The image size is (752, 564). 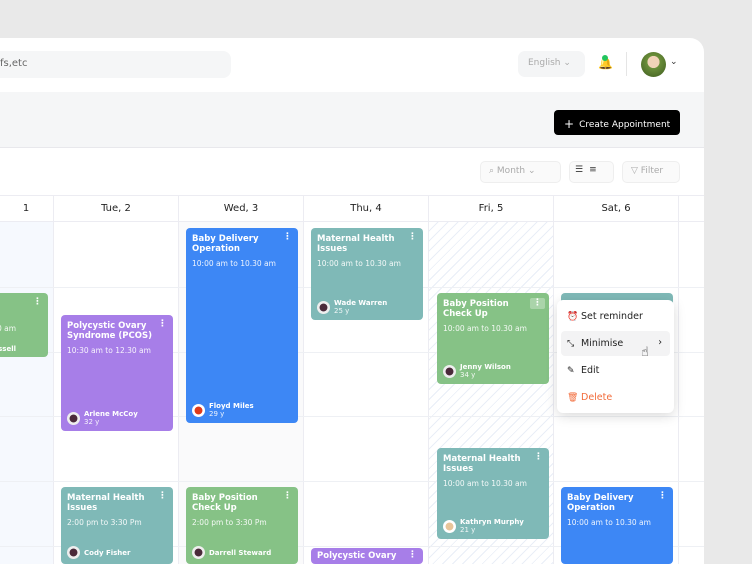 I want to click on view-select: ⌕ Month ⌄, so click(x=520, y=172).